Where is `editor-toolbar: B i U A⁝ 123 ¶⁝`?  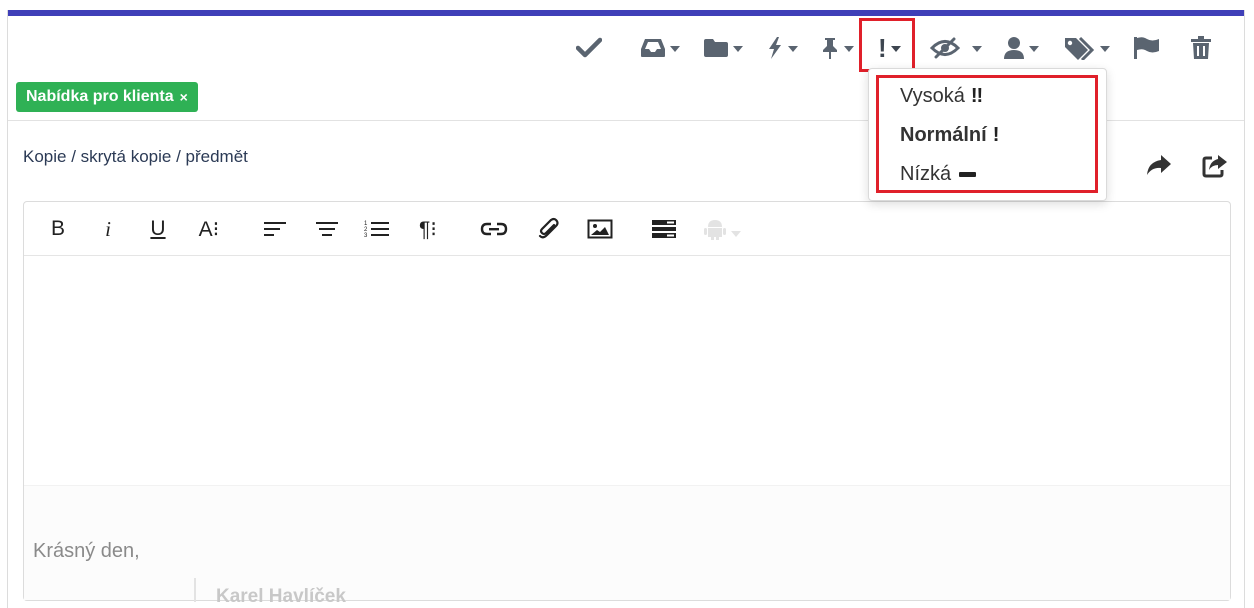
editor-toolbar: B i U A⁝ 123 ¶⁝ is located at coordinates (627, 229).